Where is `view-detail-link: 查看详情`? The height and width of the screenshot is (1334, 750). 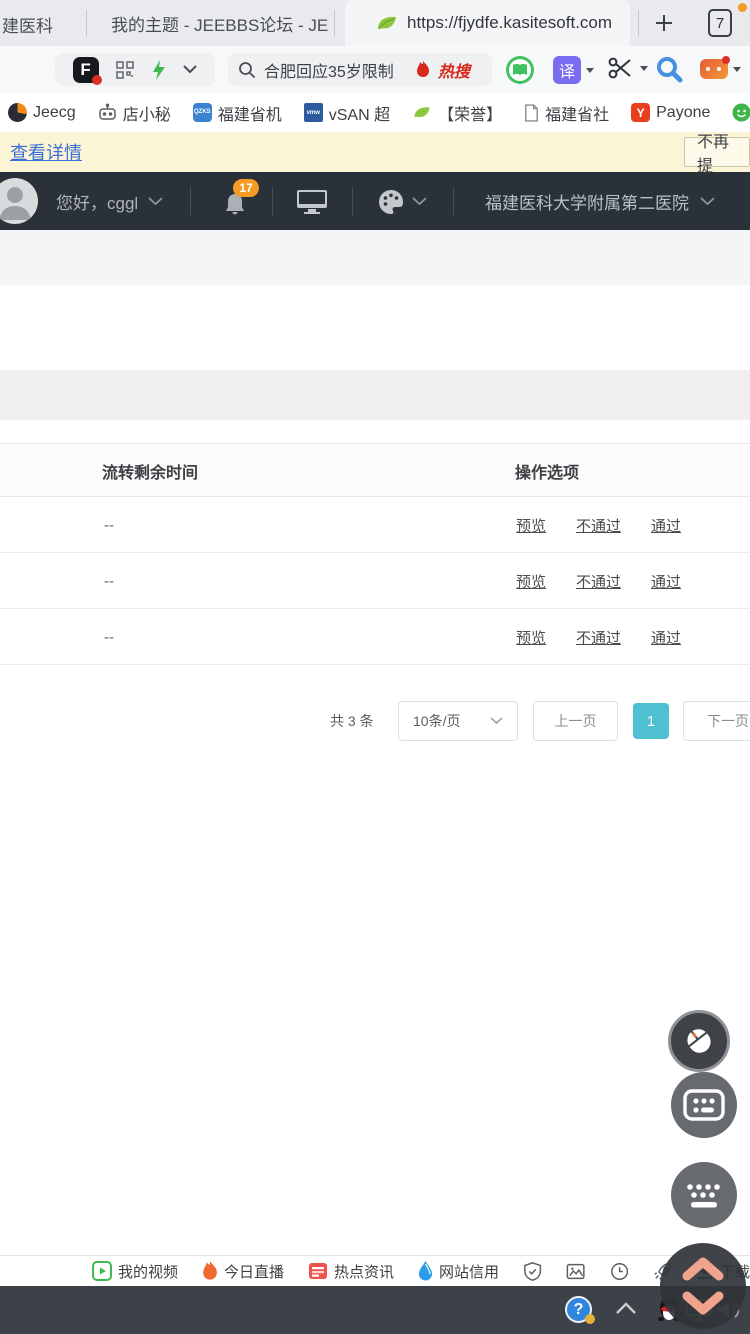 view-detail-link: 查看详情 is located at coordinates (46, 152).